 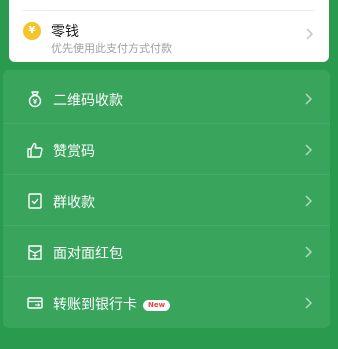 I want to click on menu-item-label: 赞赏码, so click(x=74, y=152).